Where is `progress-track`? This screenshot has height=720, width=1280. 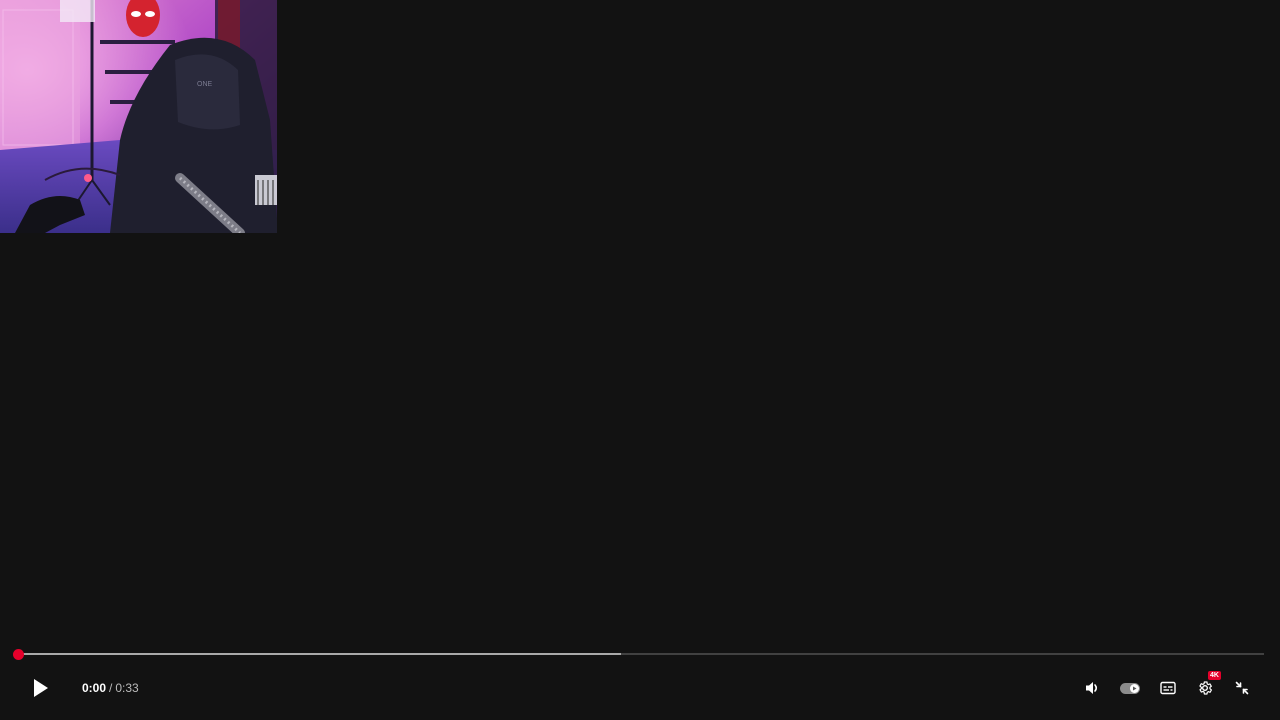 progress-track is located at coordinates (638, 654).